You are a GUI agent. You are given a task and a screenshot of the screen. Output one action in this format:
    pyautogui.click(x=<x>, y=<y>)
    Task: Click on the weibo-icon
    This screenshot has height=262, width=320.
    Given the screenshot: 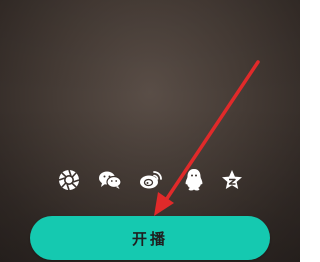 What is the action you would take?
    pyautogui.click(x=151, y=180)
    